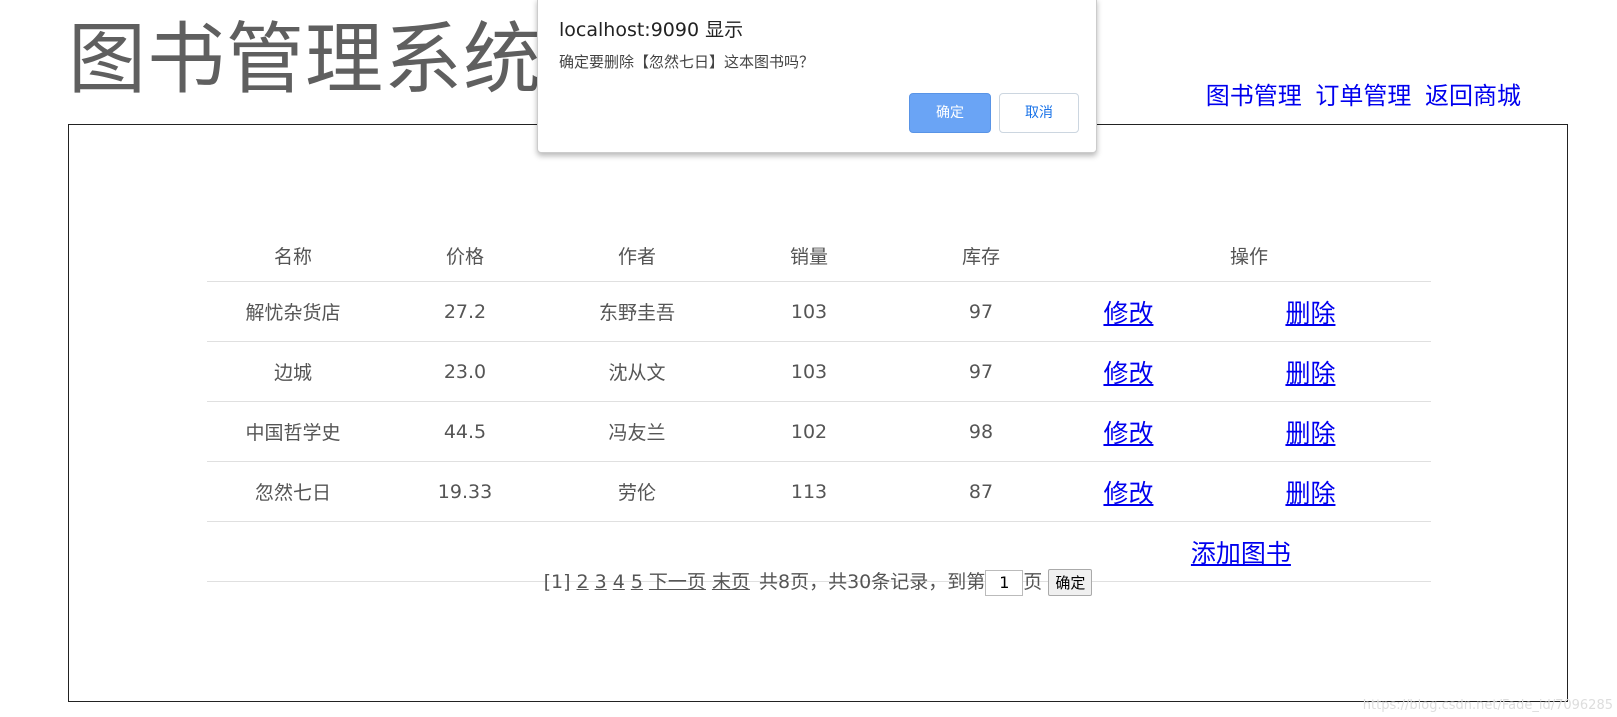  Describe the element at coordinates (601, 582) in the screenshot. I see `page-link-3: 3` at that location.